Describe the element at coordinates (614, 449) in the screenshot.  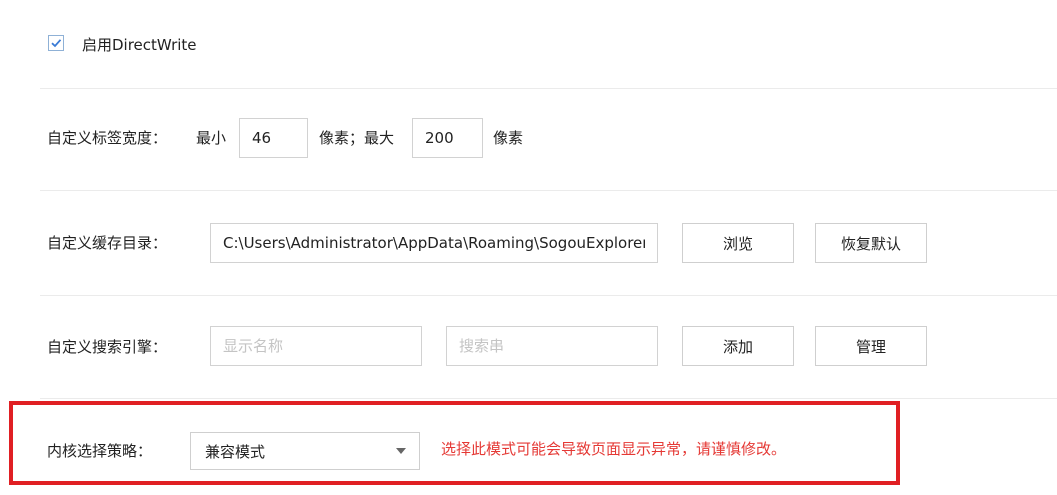
I see `kernel-warning-text: 选择此模式可能会导致页面显示异常，请谨慎修改。` at that location.